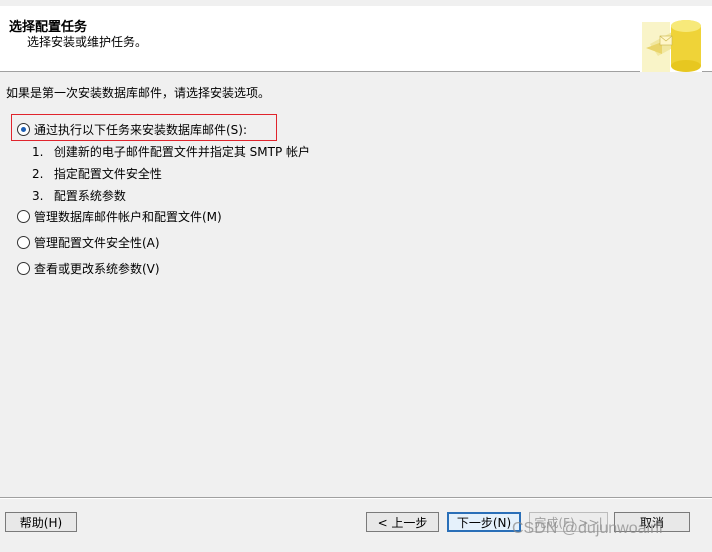 The image size is (712, 552). Describe the element at coordinates (671, 43) in the screenshot. I see `database-mail-logo-icon` at that location.